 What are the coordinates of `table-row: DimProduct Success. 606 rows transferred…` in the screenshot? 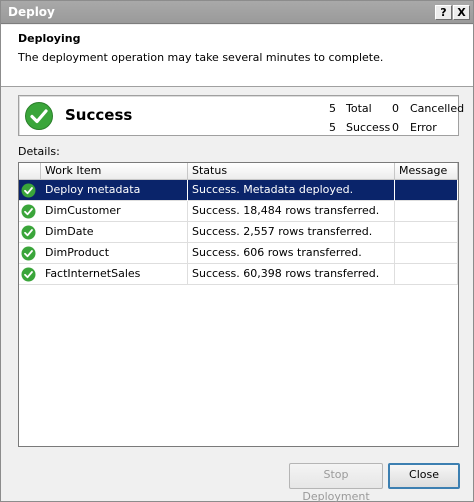 It's located at (238, 253).